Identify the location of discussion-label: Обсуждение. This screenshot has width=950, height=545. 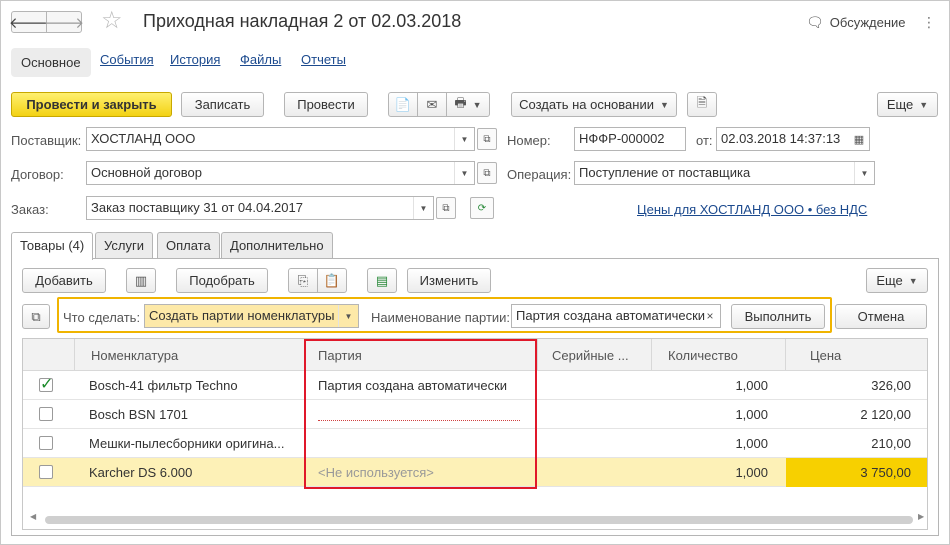
(867, 22).